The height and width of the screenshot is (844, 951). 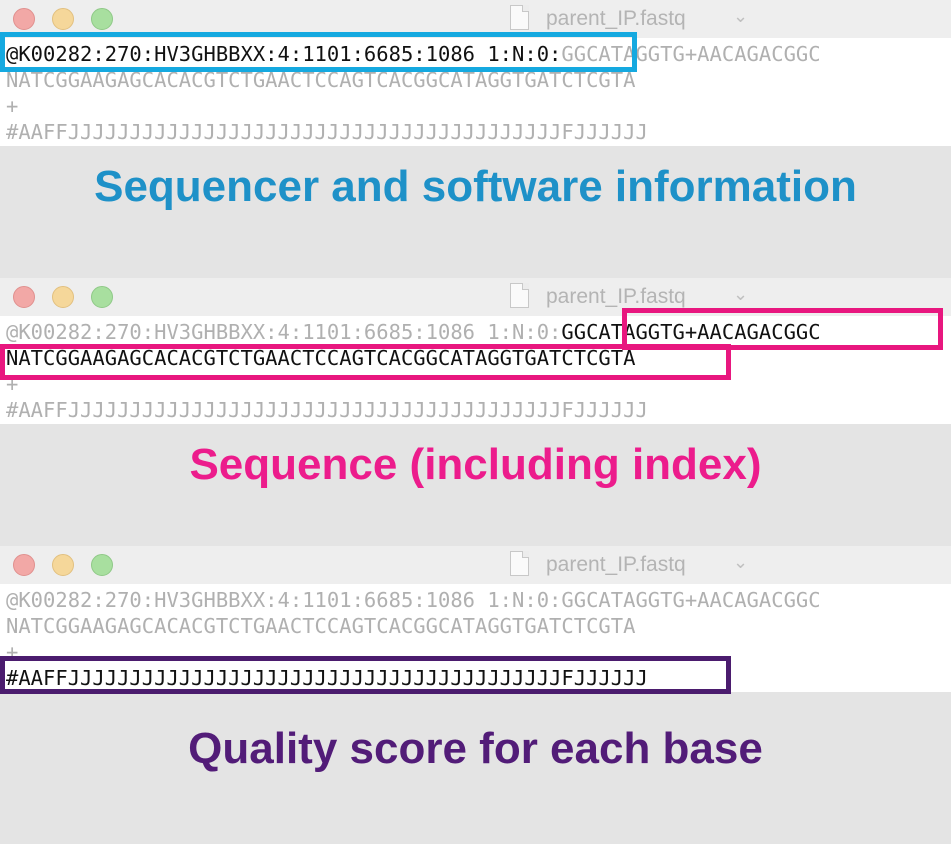 I want to click on panel-caption: Sequencer and software information, so click(x=475, y=186).